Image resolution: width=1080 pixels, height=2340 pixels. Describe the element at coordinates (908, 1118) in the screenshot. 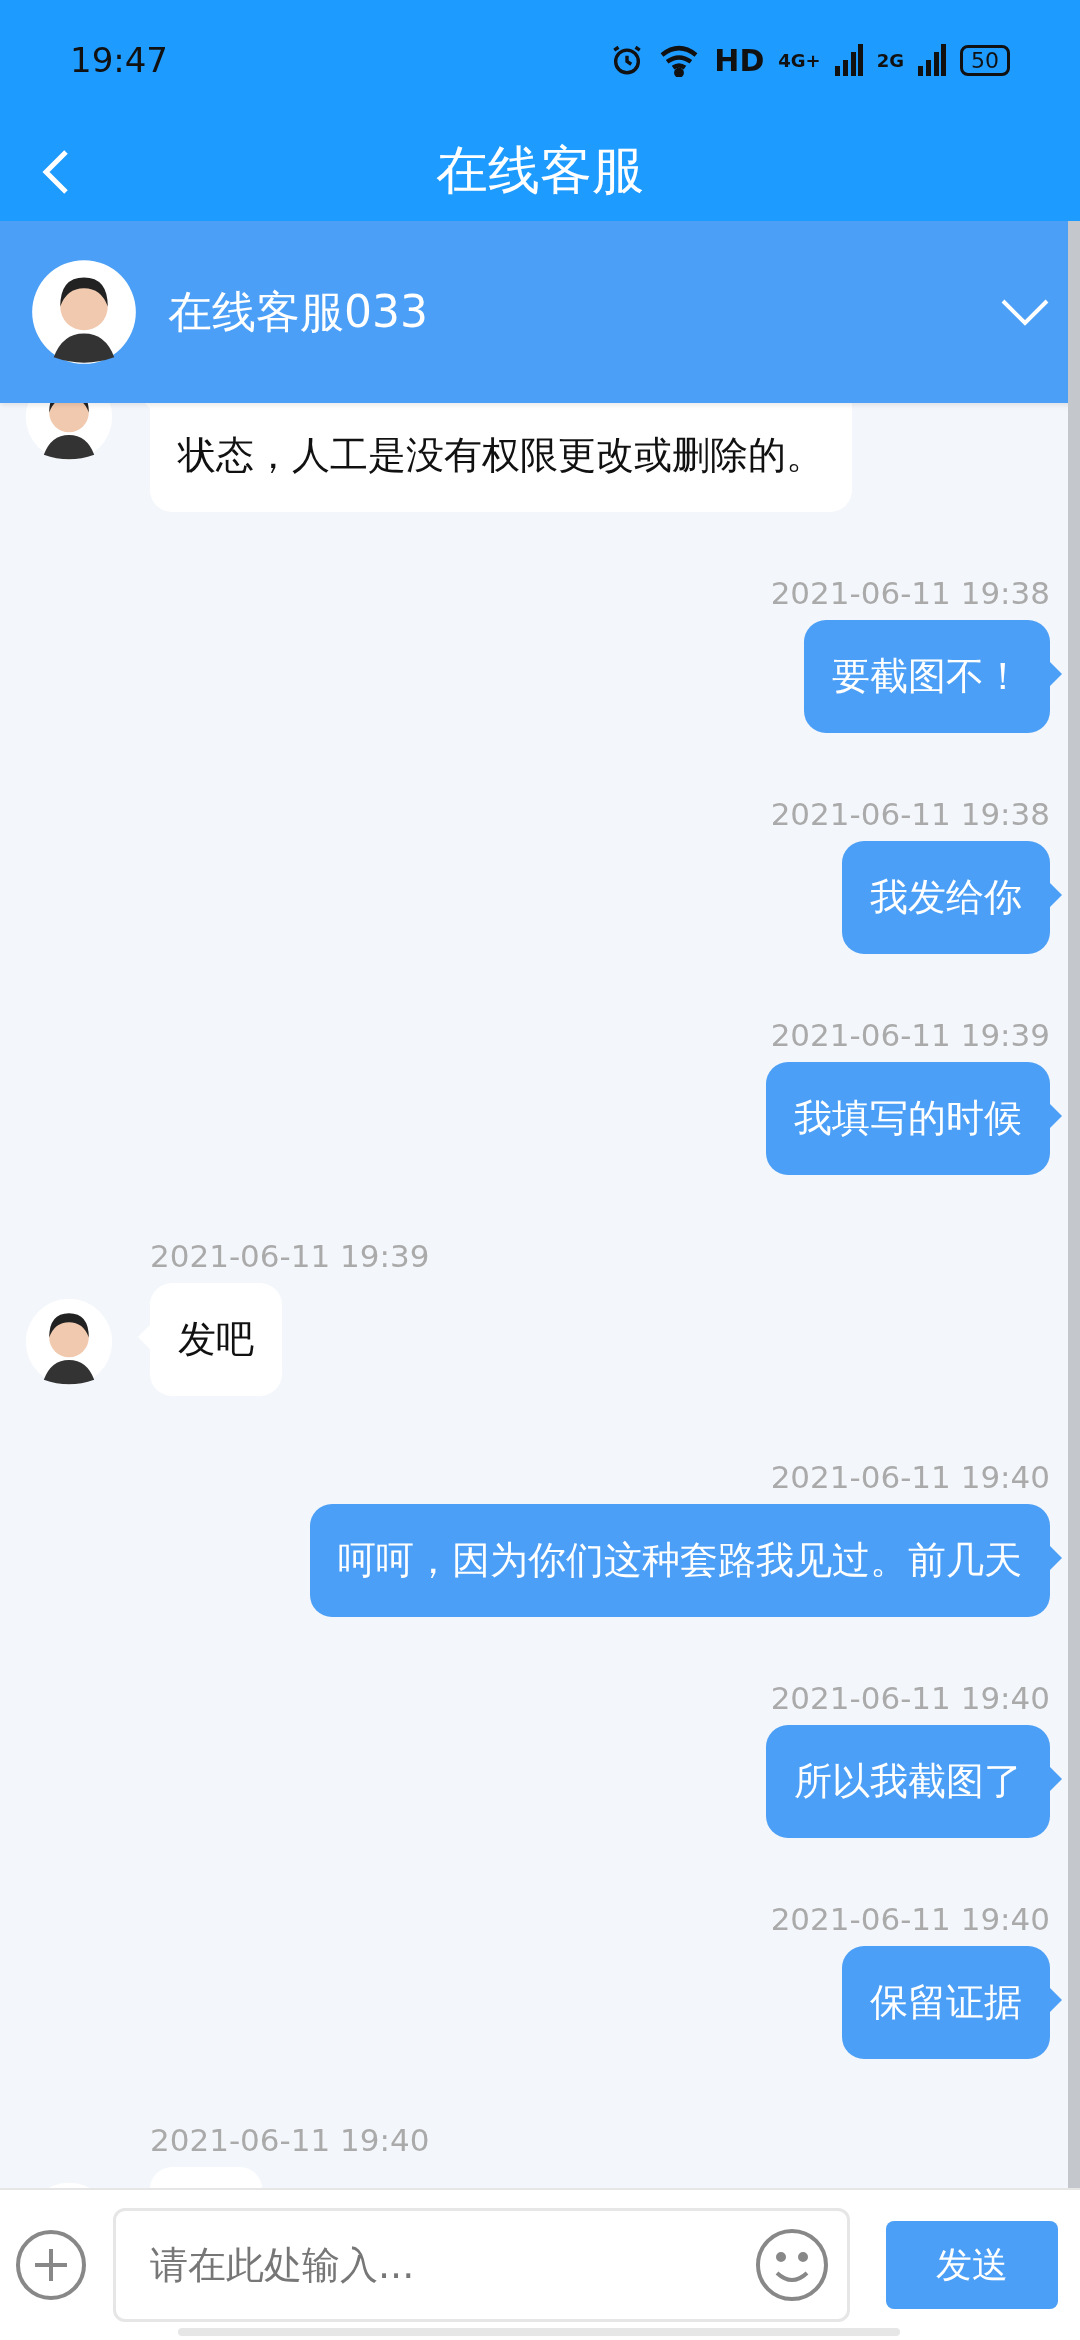

I see `message-bubble: 我填写的时候` at that location.